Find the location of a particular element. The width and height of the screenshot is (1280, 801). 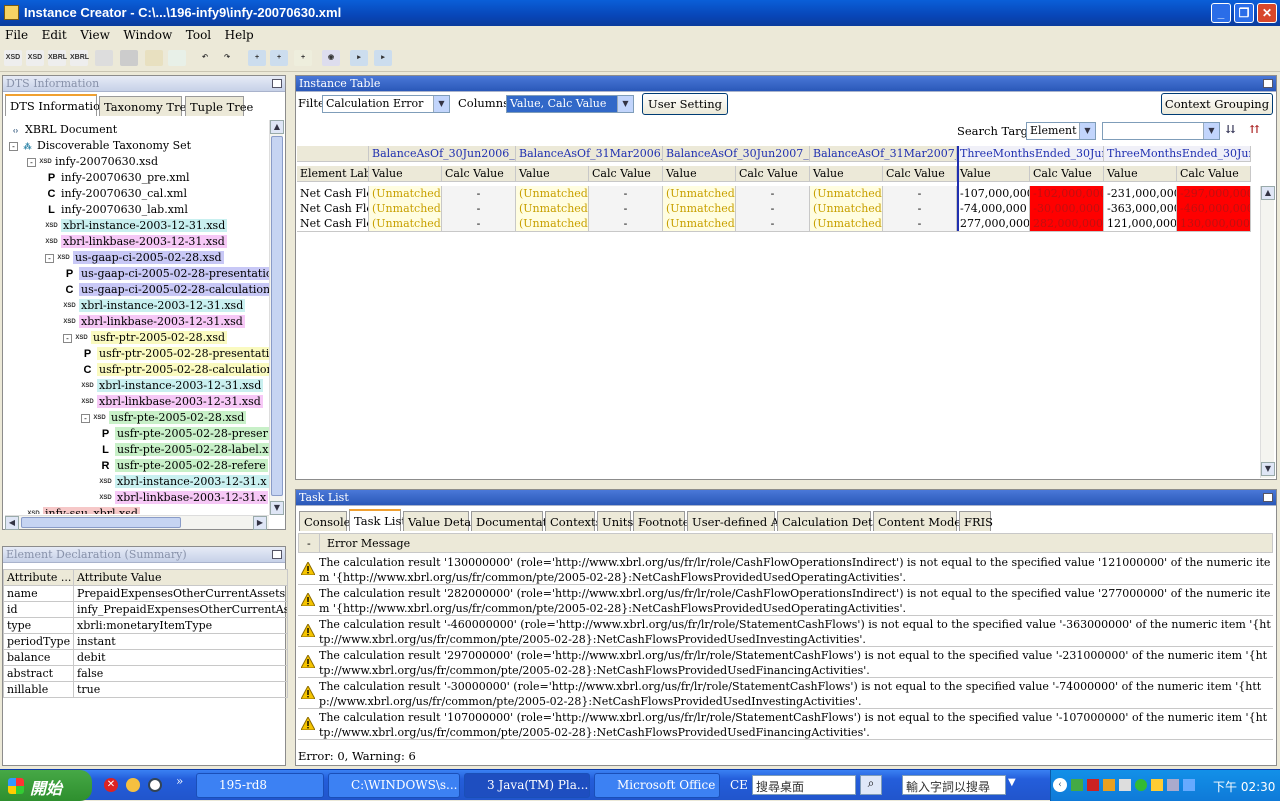

table-row: type xbrli:monetaryItemType is located at coordinates (145, 625).